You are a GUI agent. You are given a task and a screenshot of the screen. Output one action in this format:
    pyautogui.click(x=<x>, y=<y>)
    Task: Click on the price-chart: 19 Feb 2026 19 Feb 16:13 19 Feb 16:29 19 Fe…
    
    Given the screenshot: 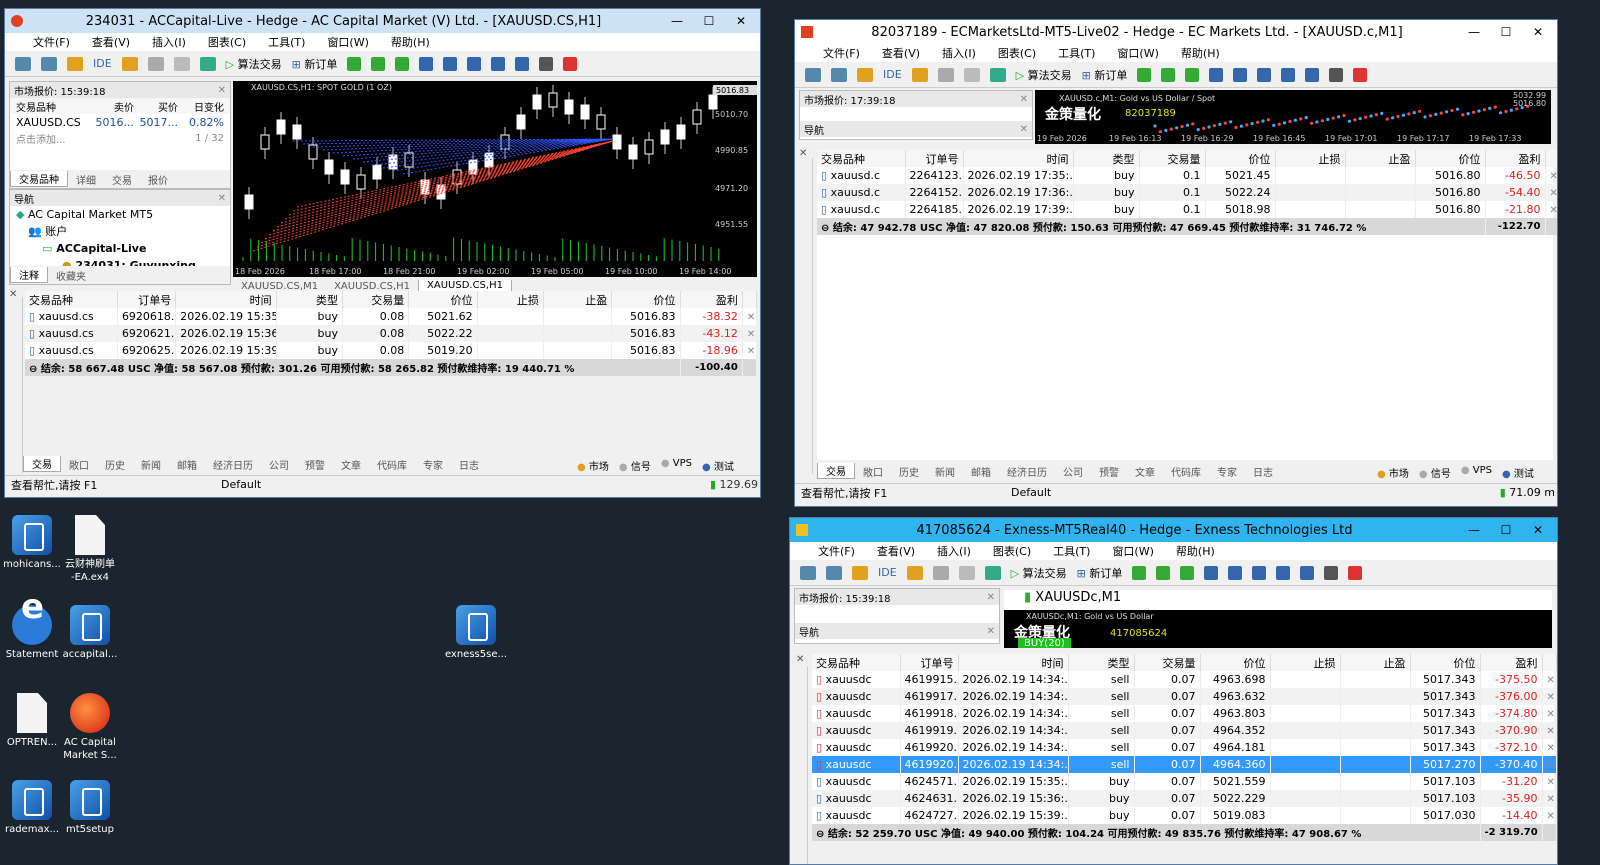 What is the action you would take?
    pyautogui.click(x=1293, y=117)
    